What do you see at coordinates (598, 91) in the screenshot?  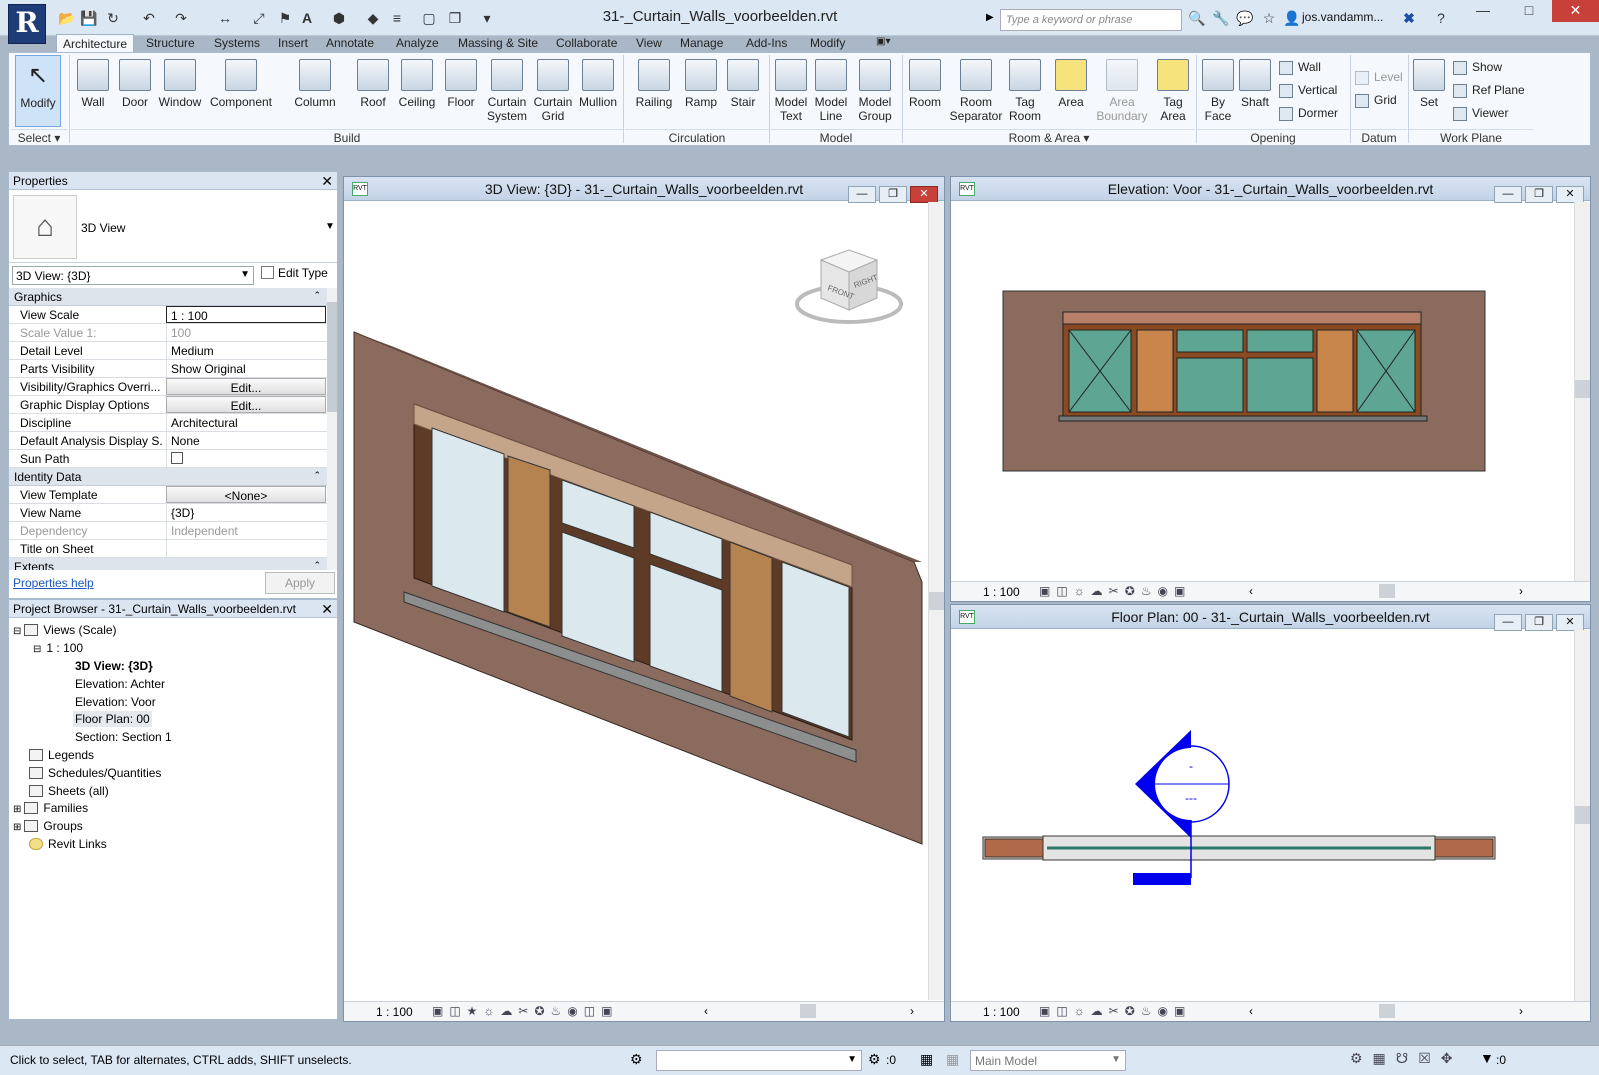 I see `mullion-tool: Mullion` at bounding box center [598, 91].